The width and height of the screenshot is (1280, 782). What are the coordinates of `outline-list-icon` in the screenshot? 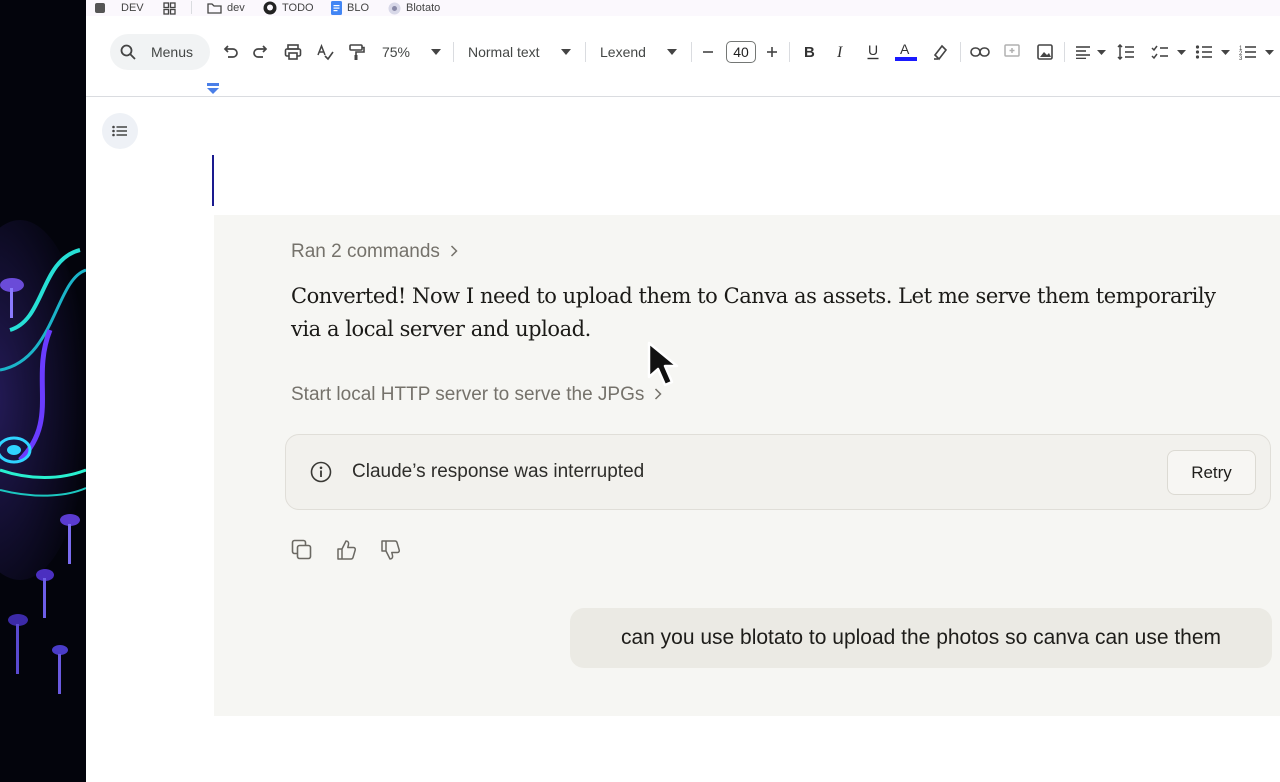 It's located at (119, 131).